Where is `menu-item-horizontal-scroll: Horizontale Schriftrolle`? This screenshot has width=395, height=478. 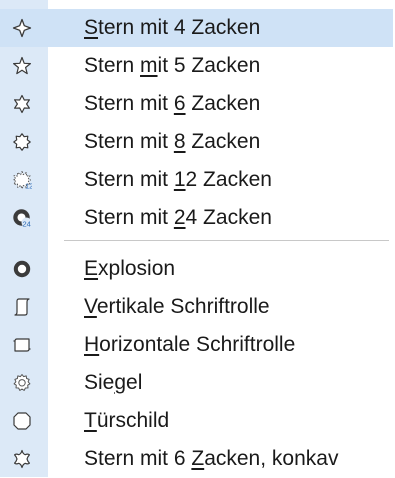 menu-item-horizontal-scroll: Horizontale Schriftrolle is located at coordinates (196, 345).